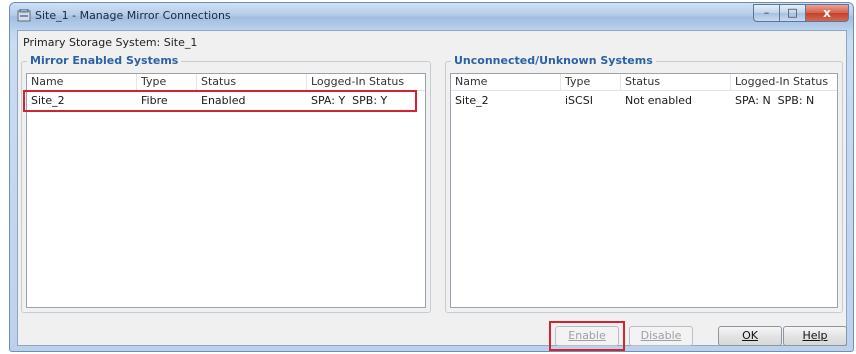 This screenshot has width=856, height=354. I want to click on unconnected-systems-title: Unconnected/Unknown Systems, so click(553, 60).